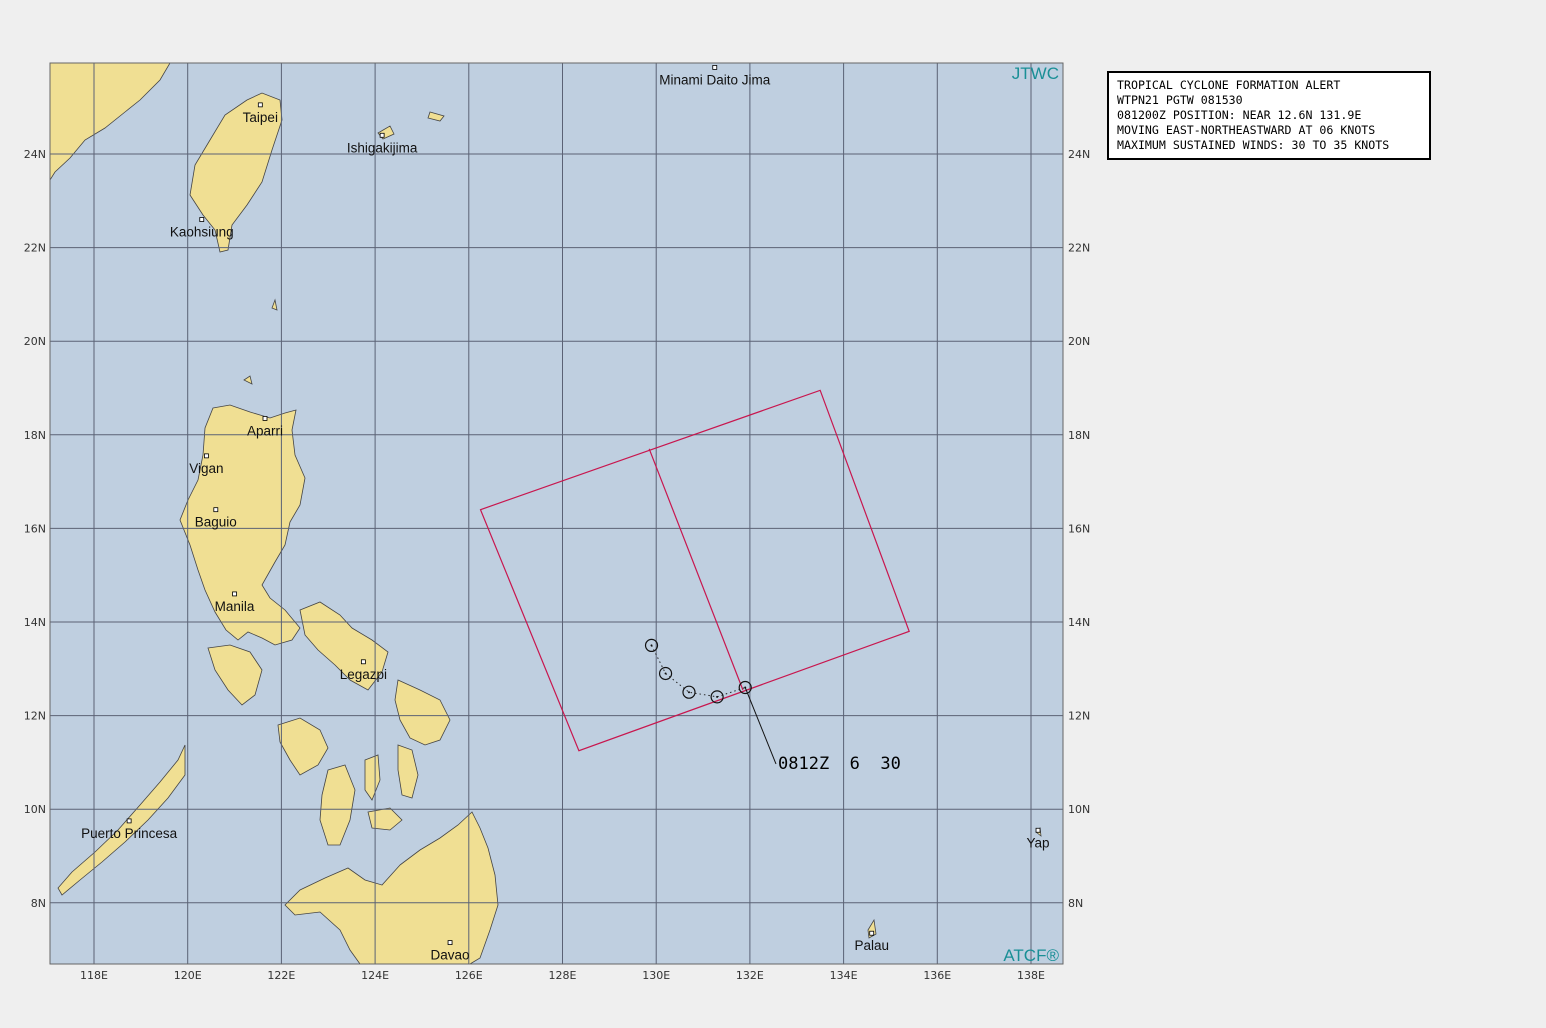  I want to click on lat-tick-label-left: 12N, so click(35, 716).